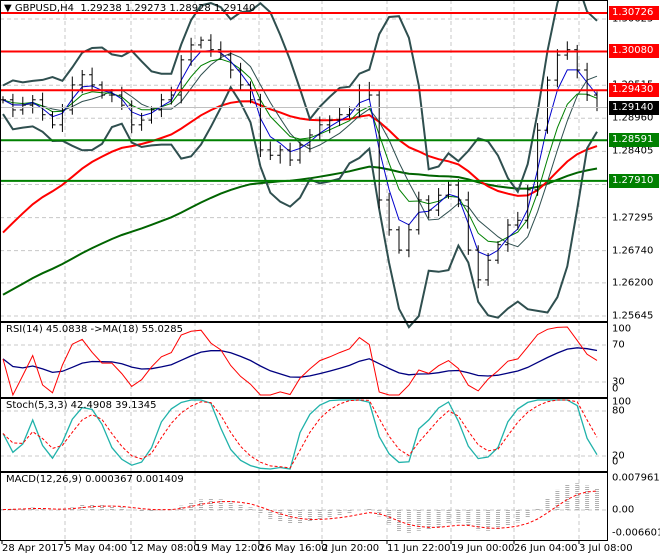 The width and height of the screenshot is (660, 560). What do you see at coordinates (145, 8) in the screenshot?
I see `high-value: 1.29273` at bounding box center [145, 8].